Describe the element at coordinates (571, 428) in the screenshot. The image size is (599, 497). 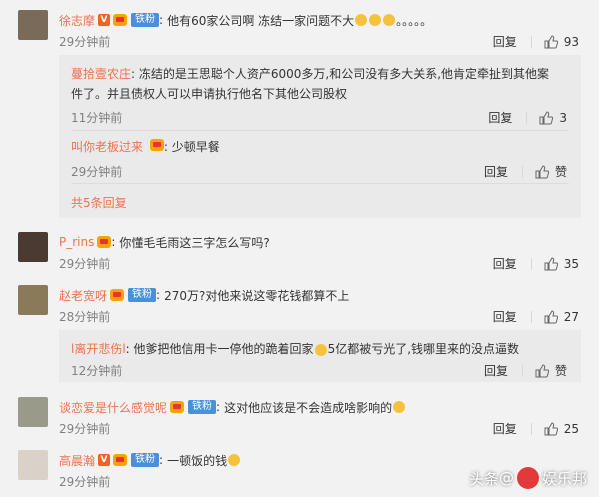
I see `like-count: 25` at that location.